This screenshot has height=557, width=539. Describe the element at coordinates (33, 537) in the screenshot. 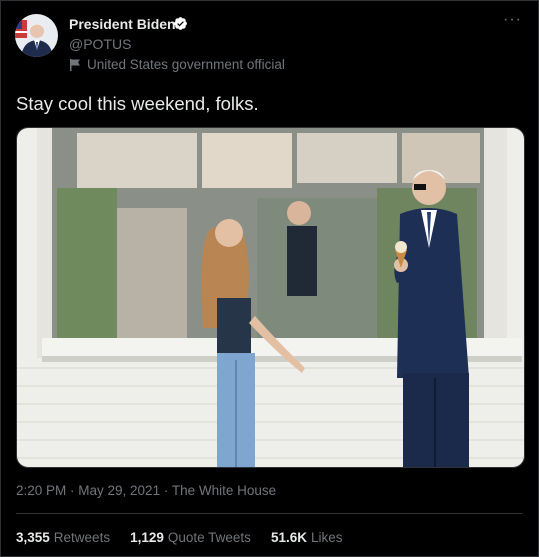

I see `retweets-count: 3,355` at that location.